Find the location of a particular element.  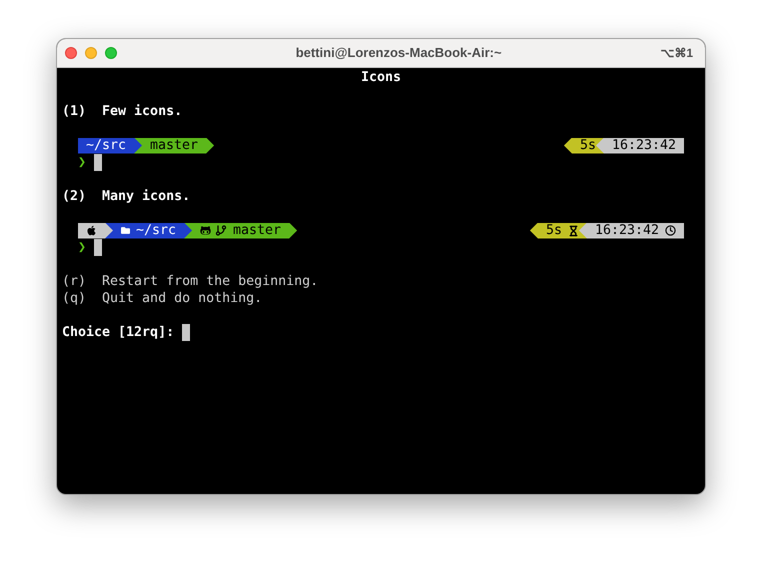

clock-icon is located at coordinates (670, 230).